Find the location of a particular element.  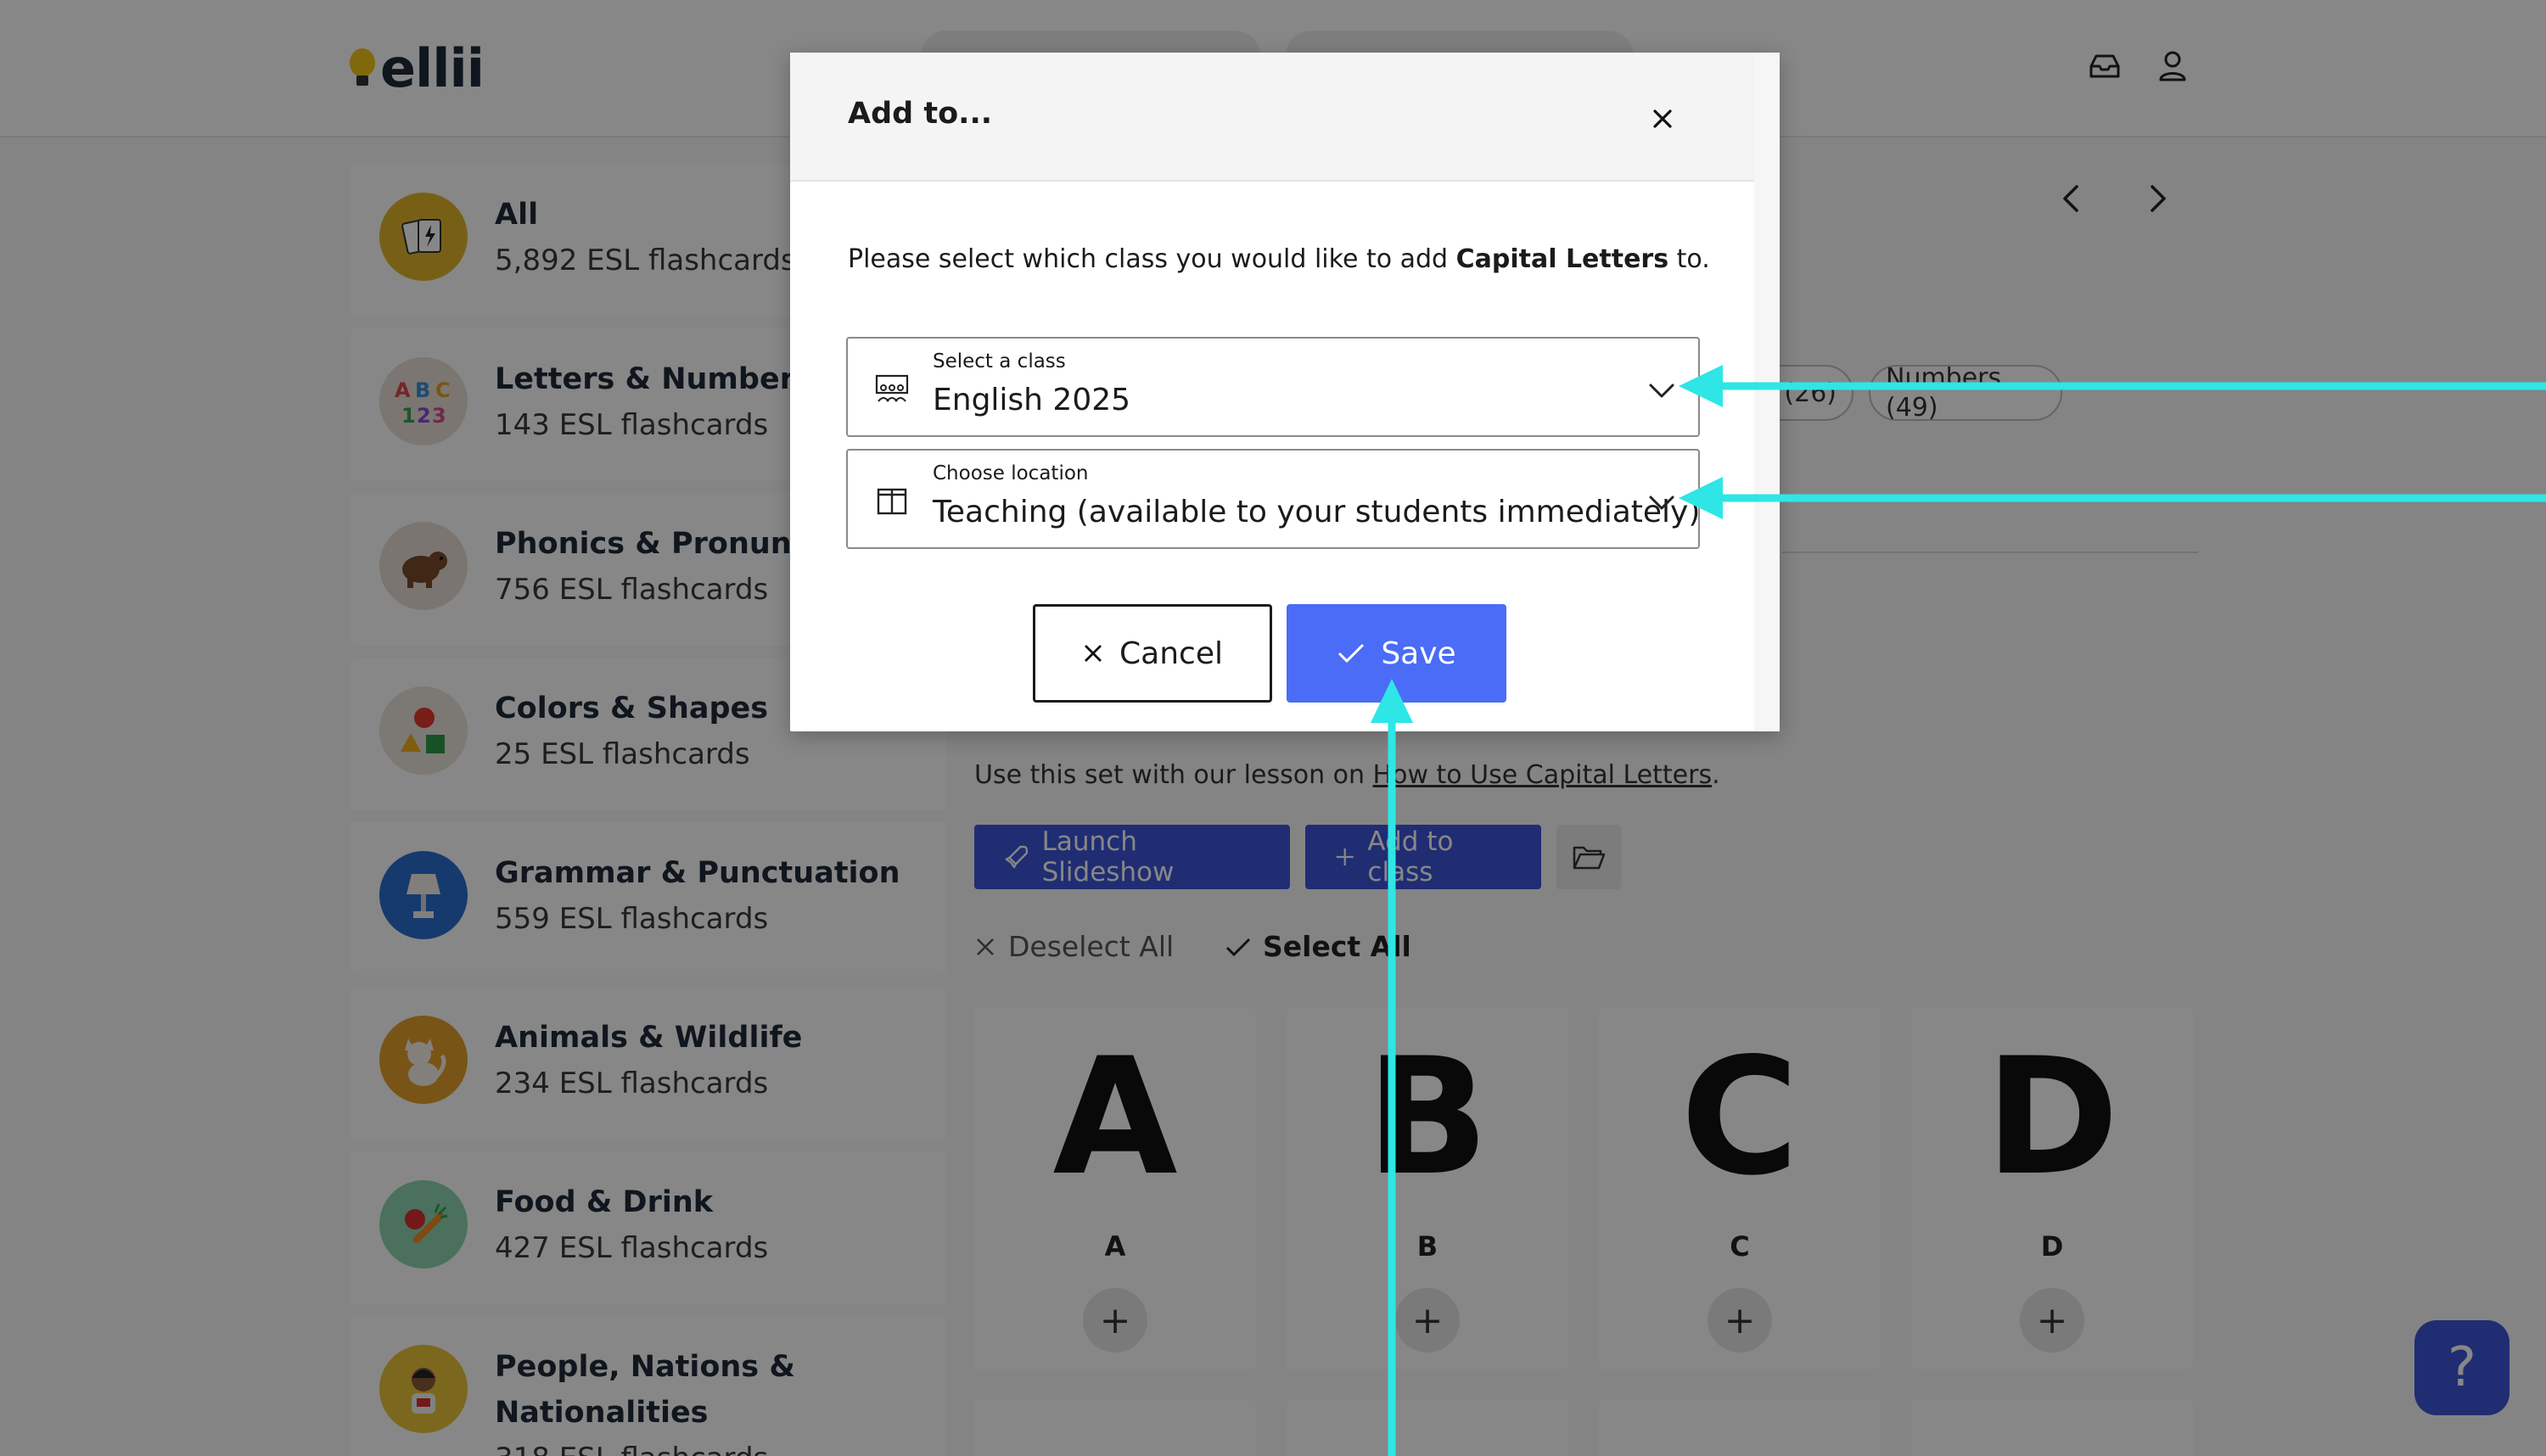

cancel-button: Cancel is located at coordinates (1152, 653).